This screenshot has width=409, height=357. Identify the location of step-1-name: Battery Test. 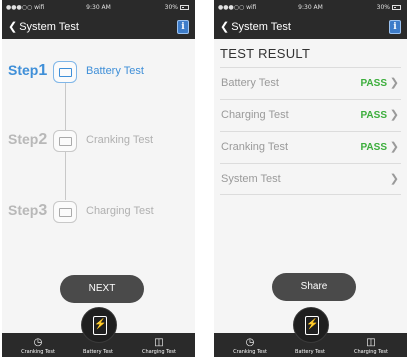
(115, 71).